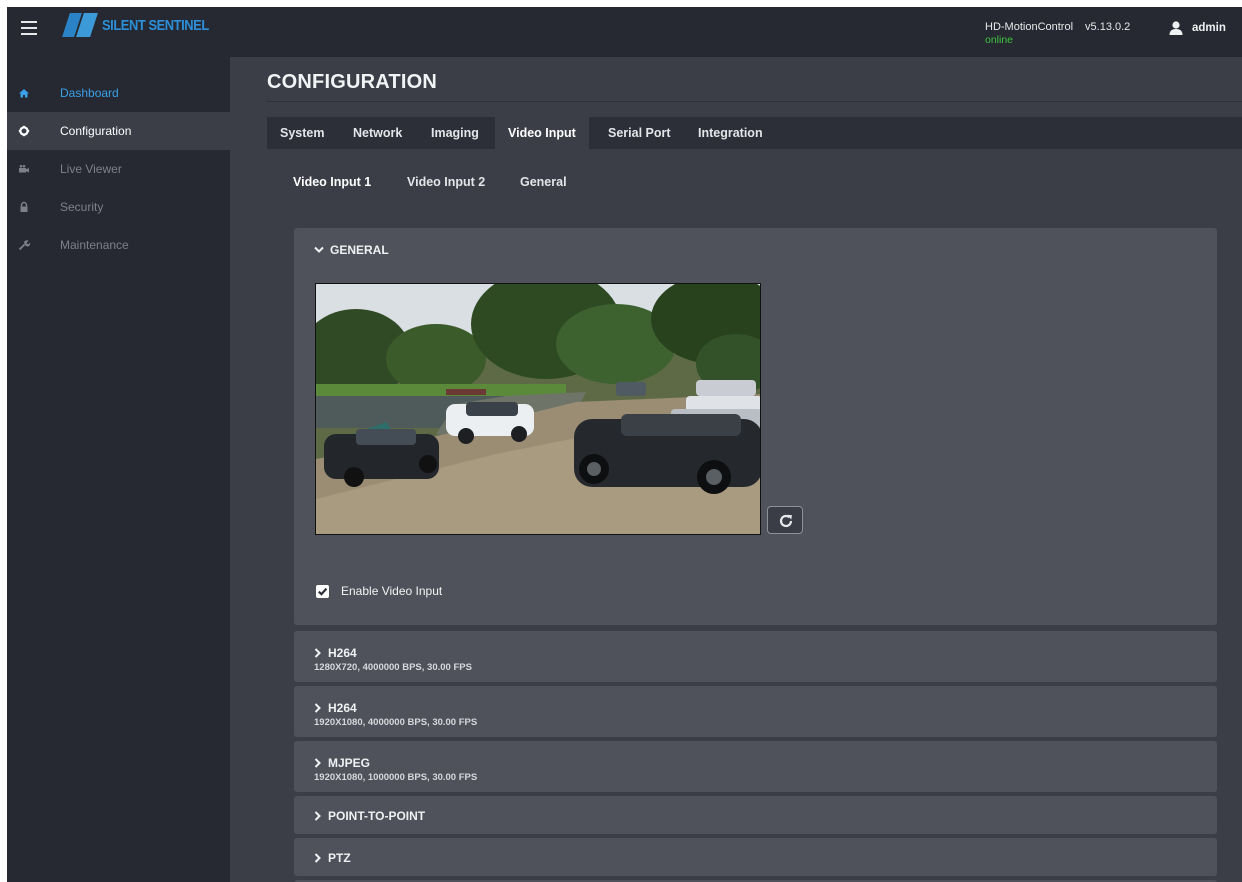  I want to click on firmware-version: v5.13.0.2, so click(1108, 27).